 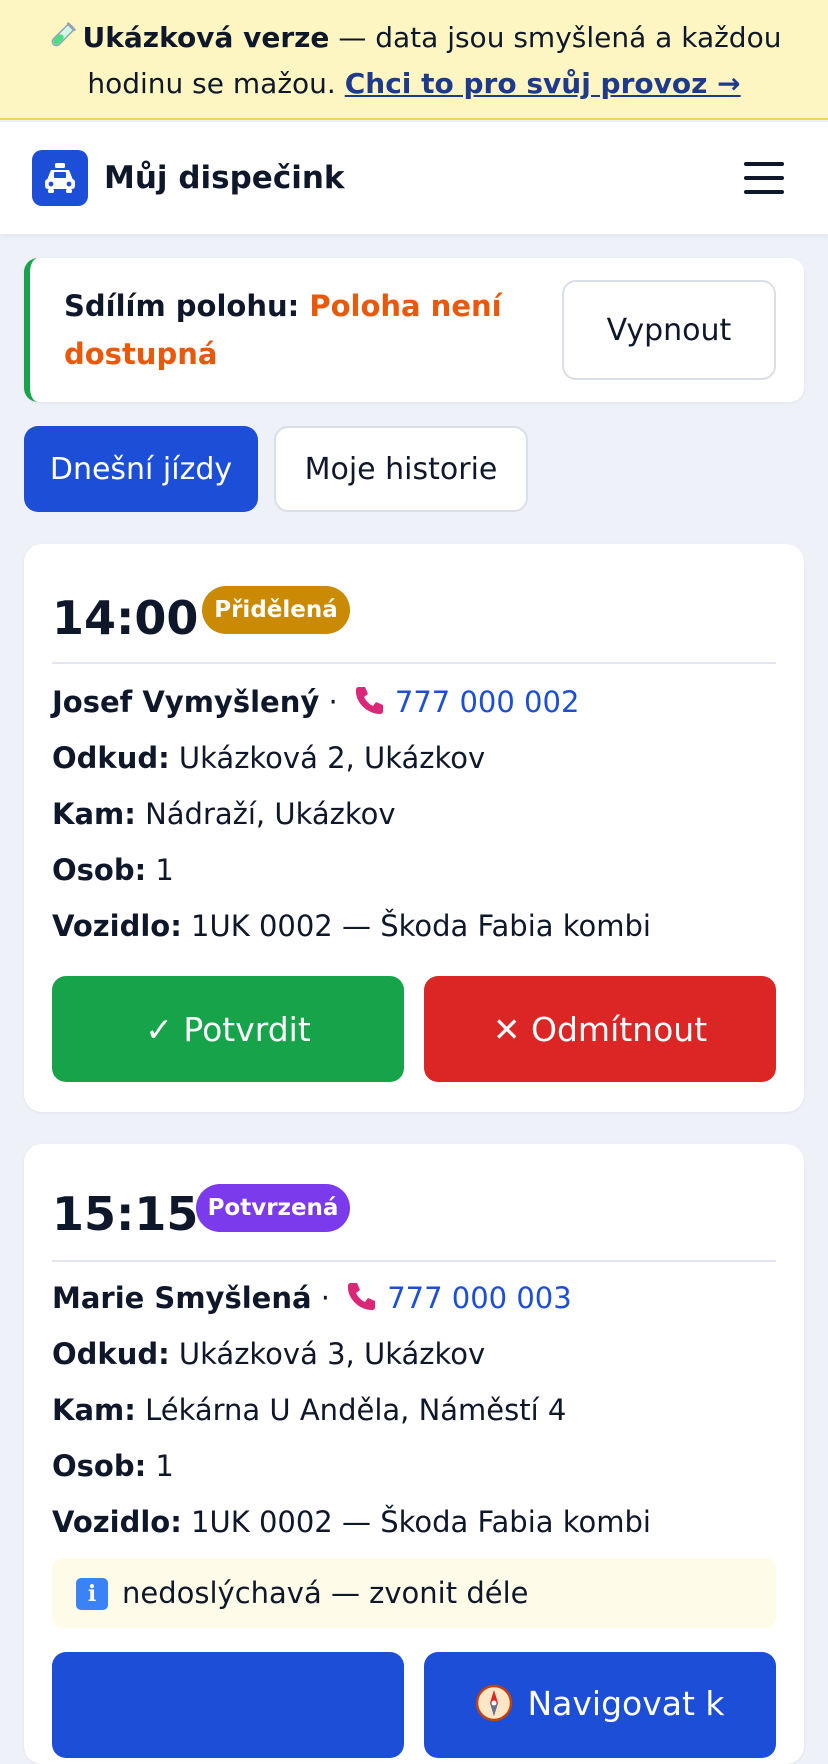 I want to click on customer-line: Josef Vymyšlený · 777 000 002, so click(x=316, y=702).